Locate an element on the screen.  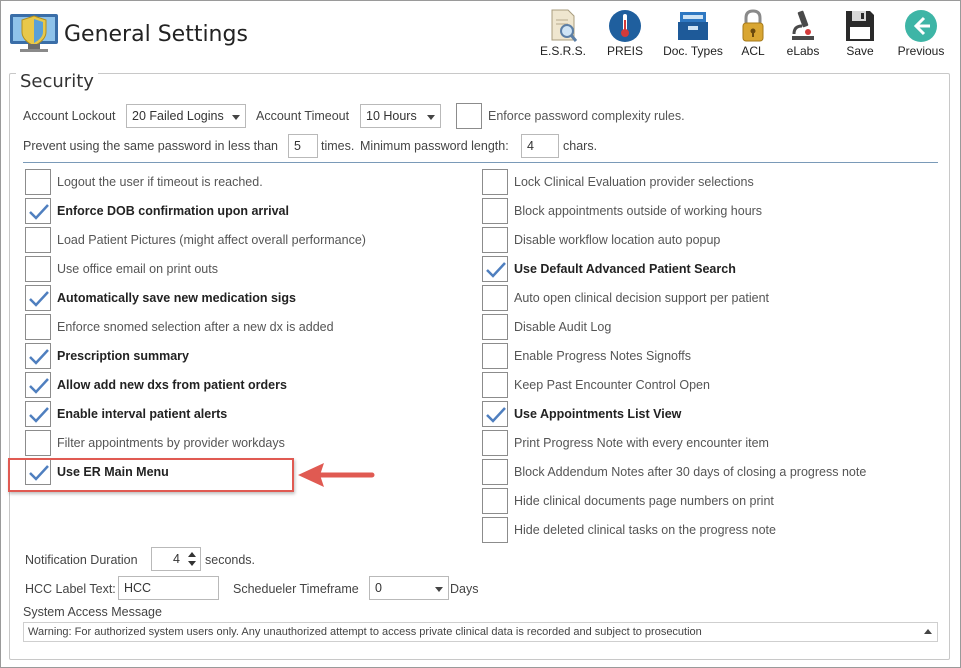
file-box-icon is located at coordinates (693, 26).